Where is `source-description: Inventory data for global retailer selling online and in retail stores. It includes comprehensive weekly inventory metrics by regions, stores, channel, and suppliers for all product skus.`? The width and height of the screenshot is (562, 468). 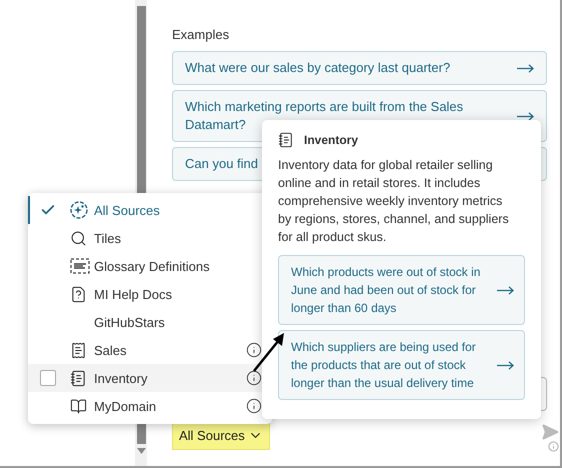
source-description: Inventory data for global retailer selling online and in retail stores. It includes comprehensive weekly inventory metrics by regions, stores, channel, and suppliers for all product skus. is located at coordinates (394, 201).